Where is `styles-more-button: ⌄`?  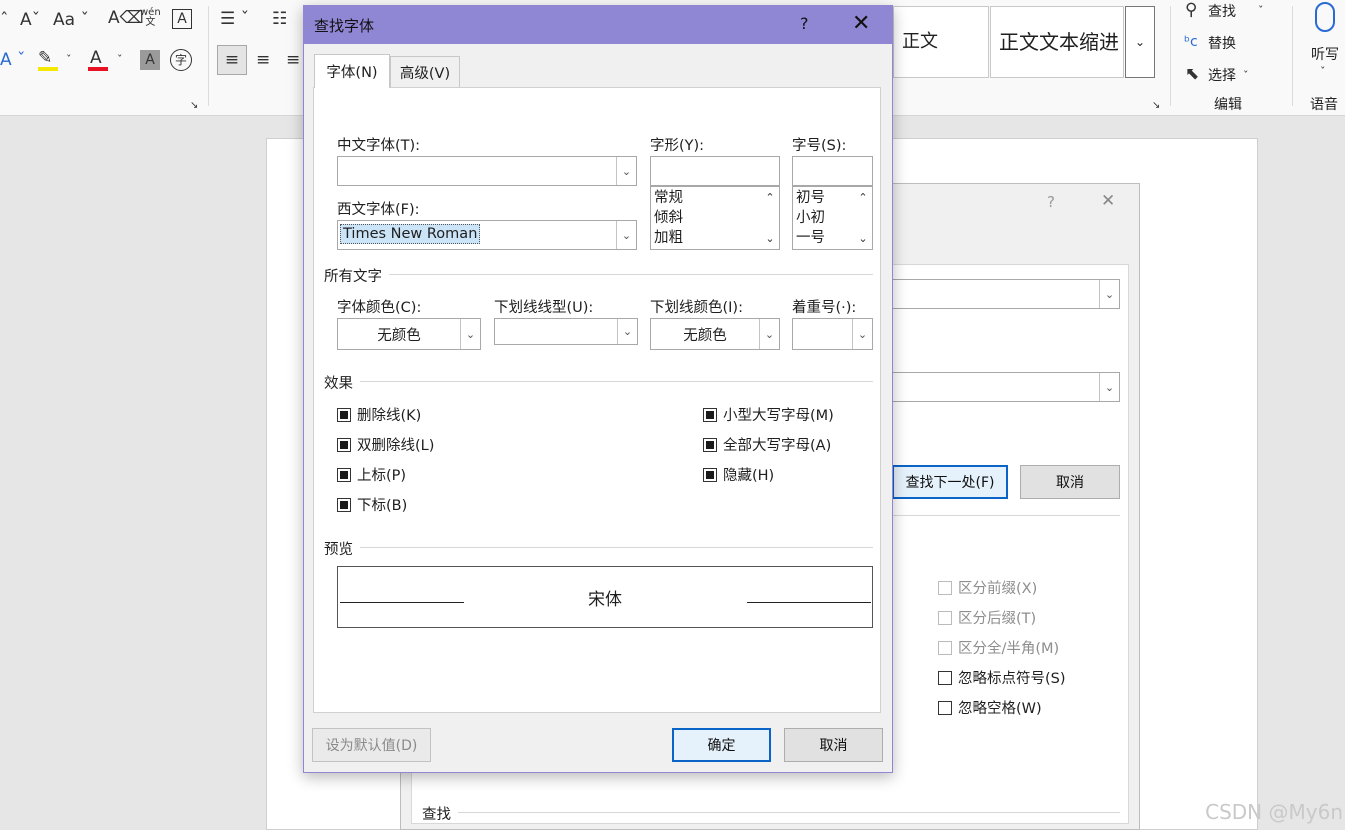
styles-more-button: ⌄ is located at coordinates (1140, 42).